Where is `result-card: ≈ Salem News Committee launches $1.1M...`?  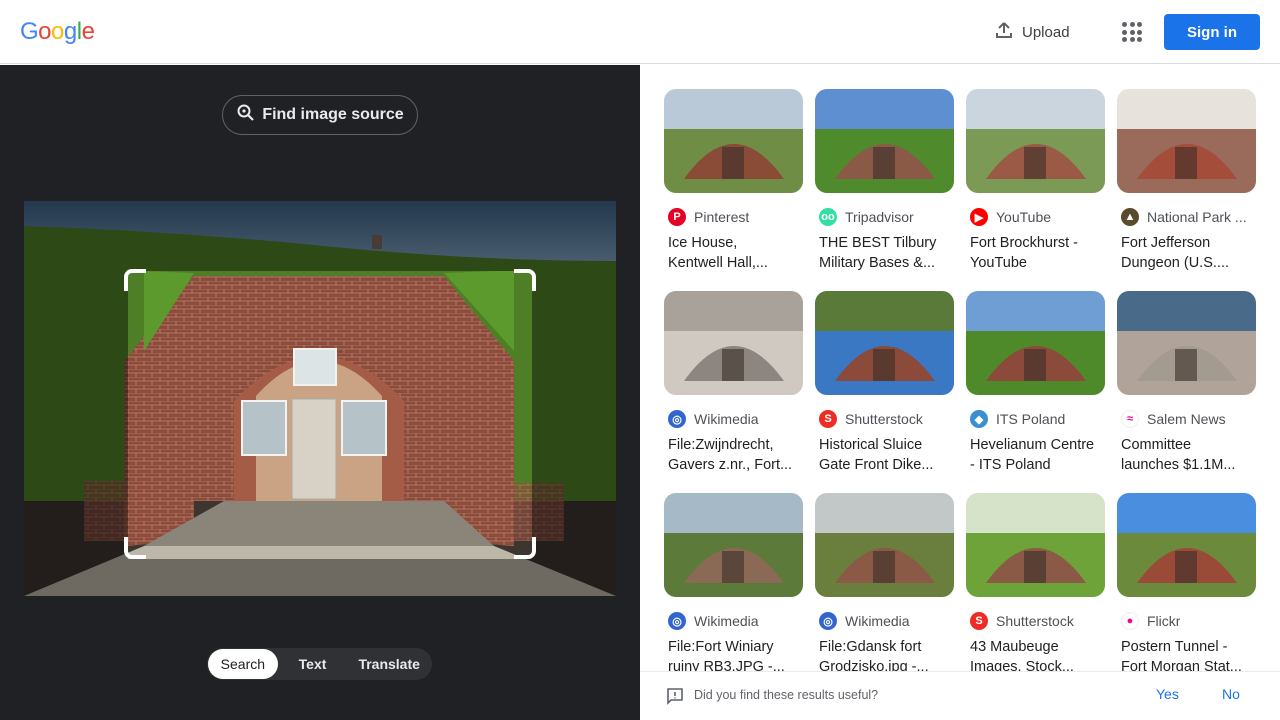 result-card: ≈ Salem News Committee launches $1.1M... is located at coordinates (1186, 392).